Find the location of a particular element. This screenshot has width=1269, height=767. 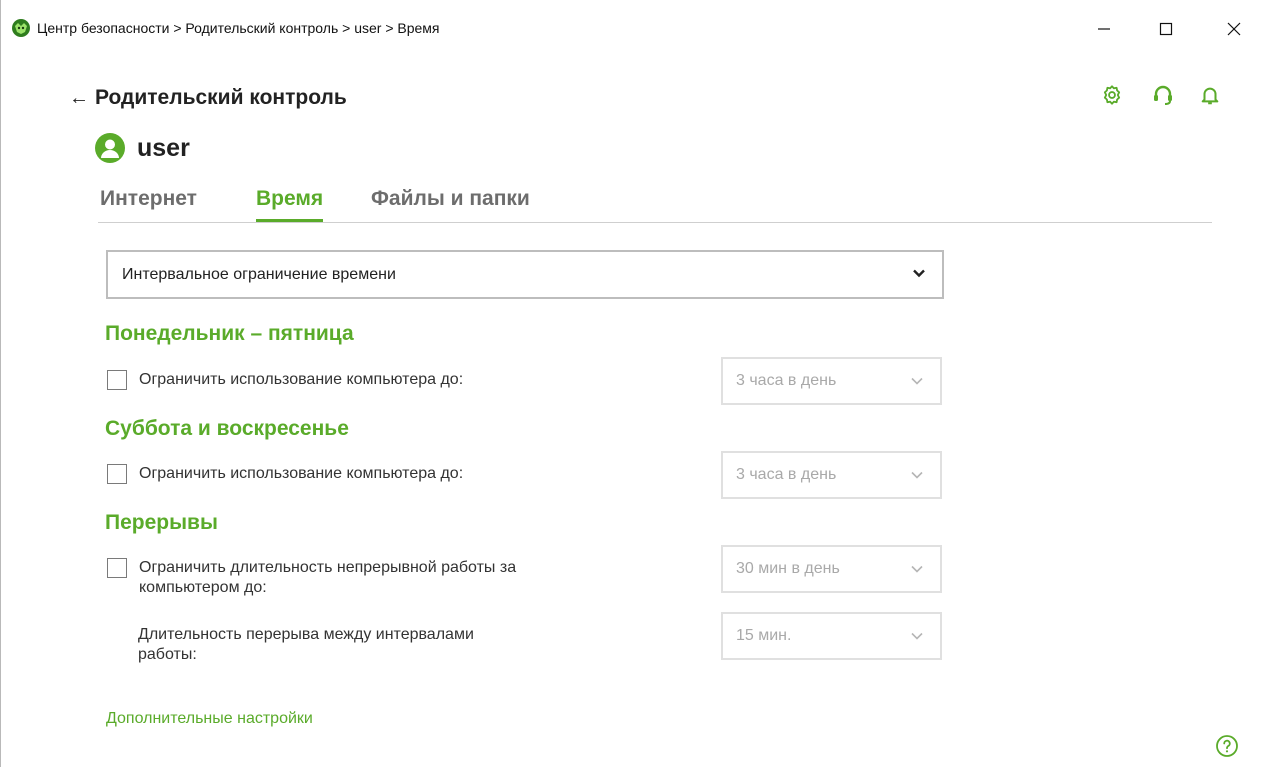

break-duration-label-line1: Длительность перерыва между интервалами is located at coordinates (306, 634).